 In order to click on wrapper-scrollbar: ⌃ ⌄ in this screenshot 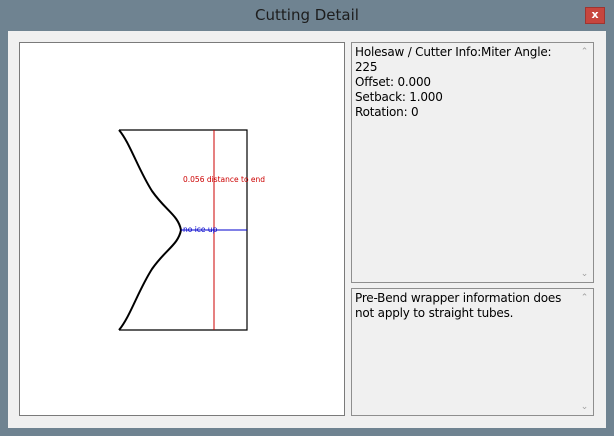, I will do `click(584, 352)`.